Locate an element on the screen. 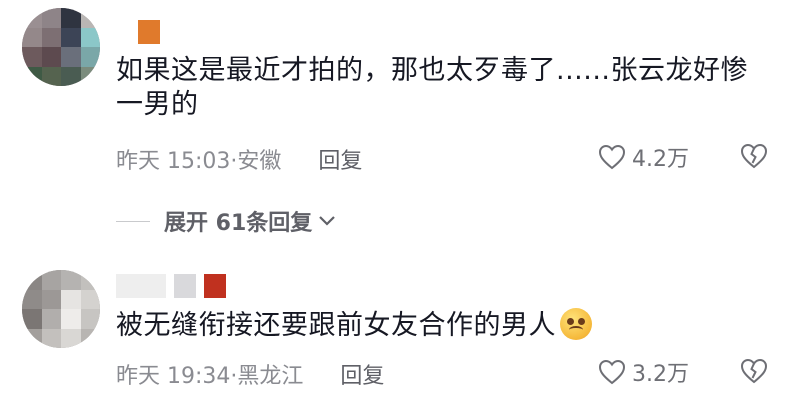  comment-text: 如果这是最近才拍的，那也太歹毒了......张云龙好惨一男的 is located at coordinates (432, 87).